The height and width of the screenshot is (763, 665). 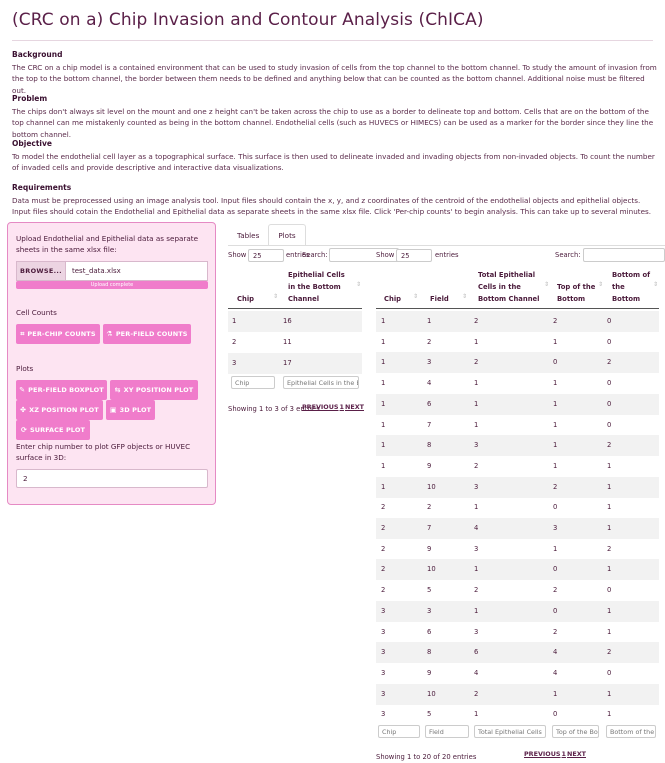 What do you see at coordinates (576, 754) in the screenshot?
I see `t2-next-link: NEXT` at bounding box center [576, 754].